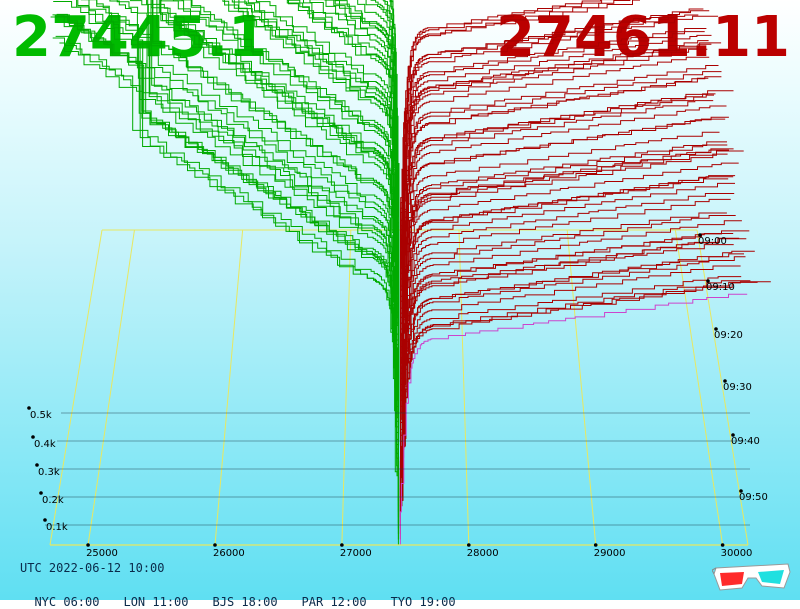  Describe the element at coordinates (92, 568) in the screenshot. I see `utc-time: UTC 2022-06-12 10:00` at that location.